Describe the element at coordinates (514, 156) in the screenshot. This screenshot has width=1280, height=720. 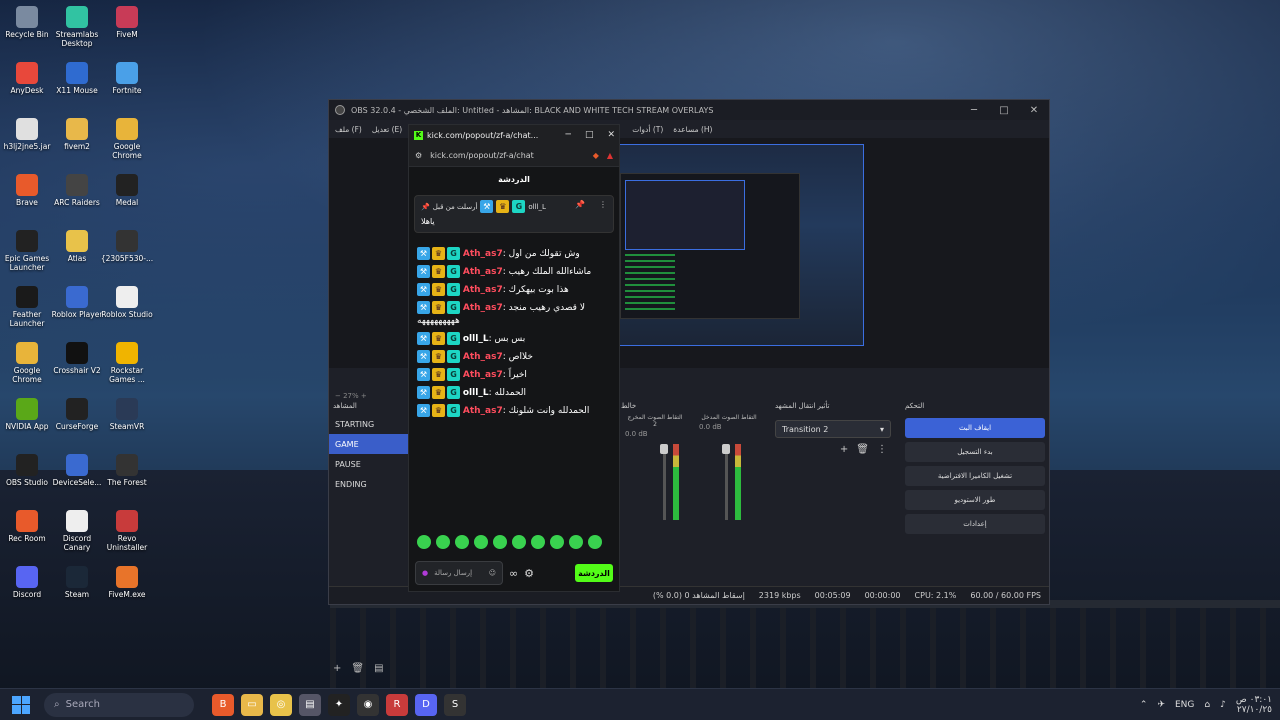
I see `chat-urlbar: ⚙ kick.com/popout/zf-a/chat ◆ ▲` at that location.